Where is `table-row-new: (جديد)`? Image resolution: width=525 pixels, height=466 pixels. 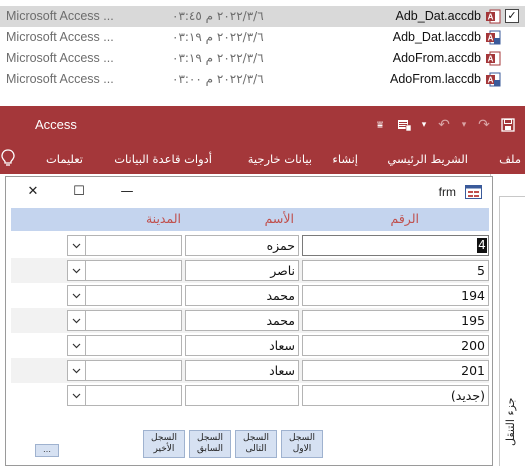 table-row-new: (جديد) is located at coordinates (250, 395).